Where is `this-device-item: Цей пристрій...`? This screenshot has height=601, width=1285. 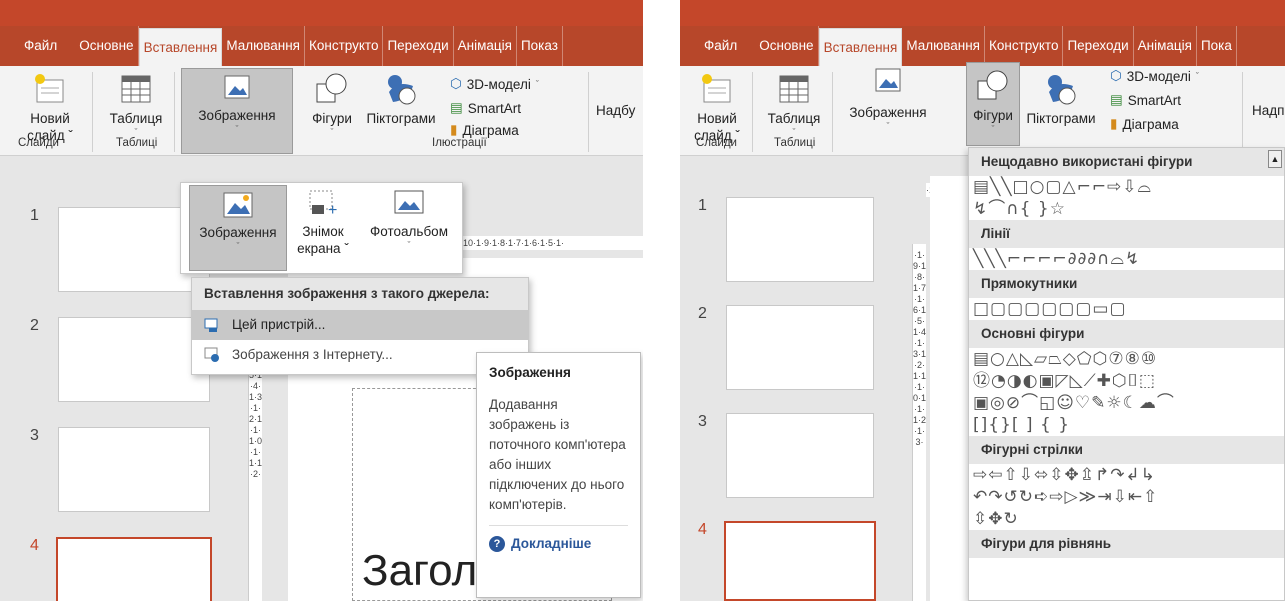 this-device-item: Цей пристрій... is located at coordinates (360, 325).